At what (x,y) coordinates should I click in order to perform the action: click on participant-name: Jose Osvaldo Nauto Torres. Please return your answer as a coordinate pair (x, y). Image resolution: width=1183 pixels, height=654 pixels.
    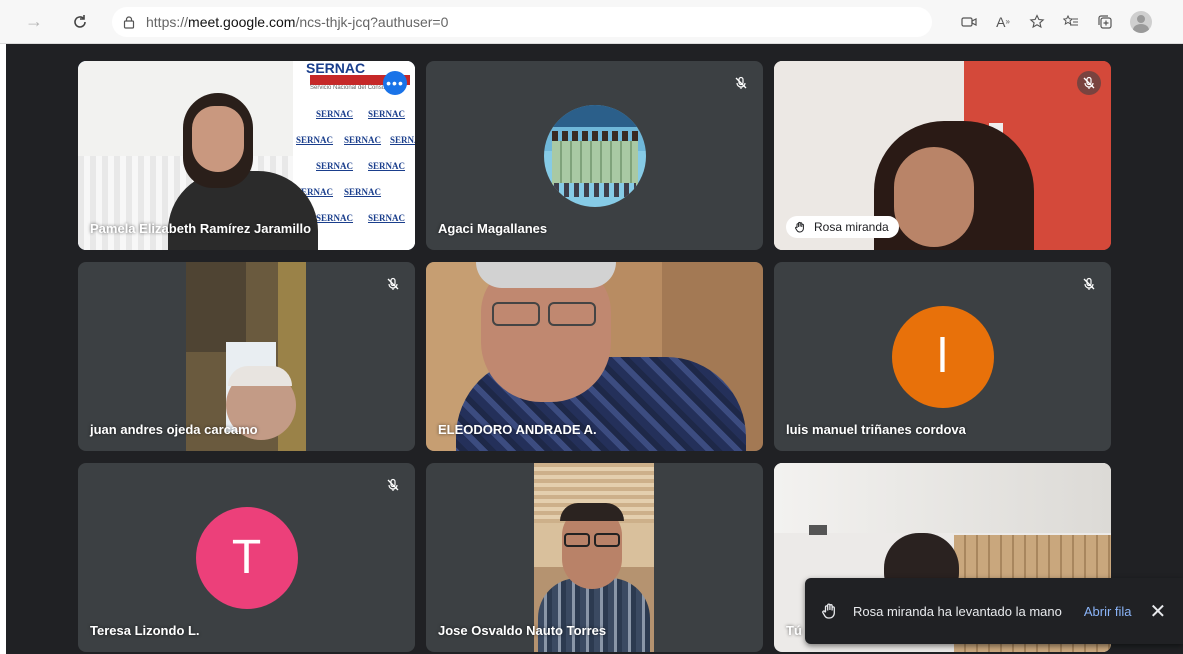
    Looking at the image, I should click on (522, 630).